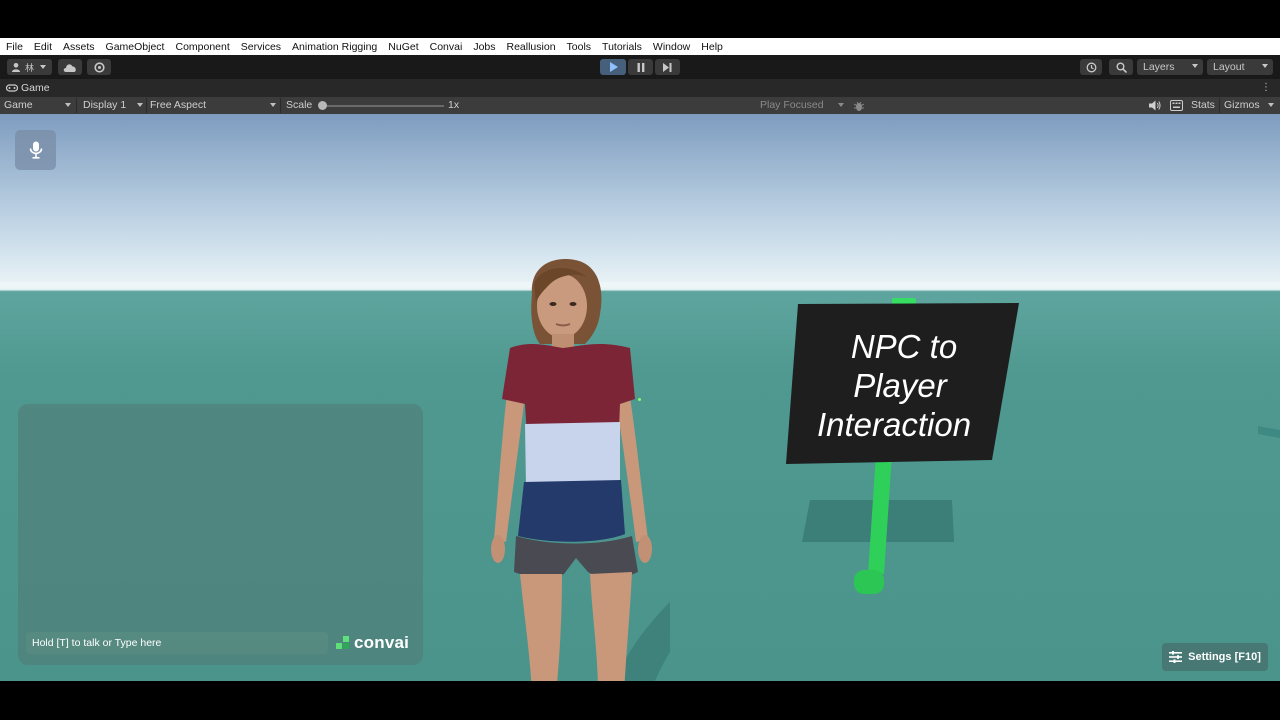  Describe the element at coordinates (859, 106) in the screenshot. I see `bug-icon` at that location.